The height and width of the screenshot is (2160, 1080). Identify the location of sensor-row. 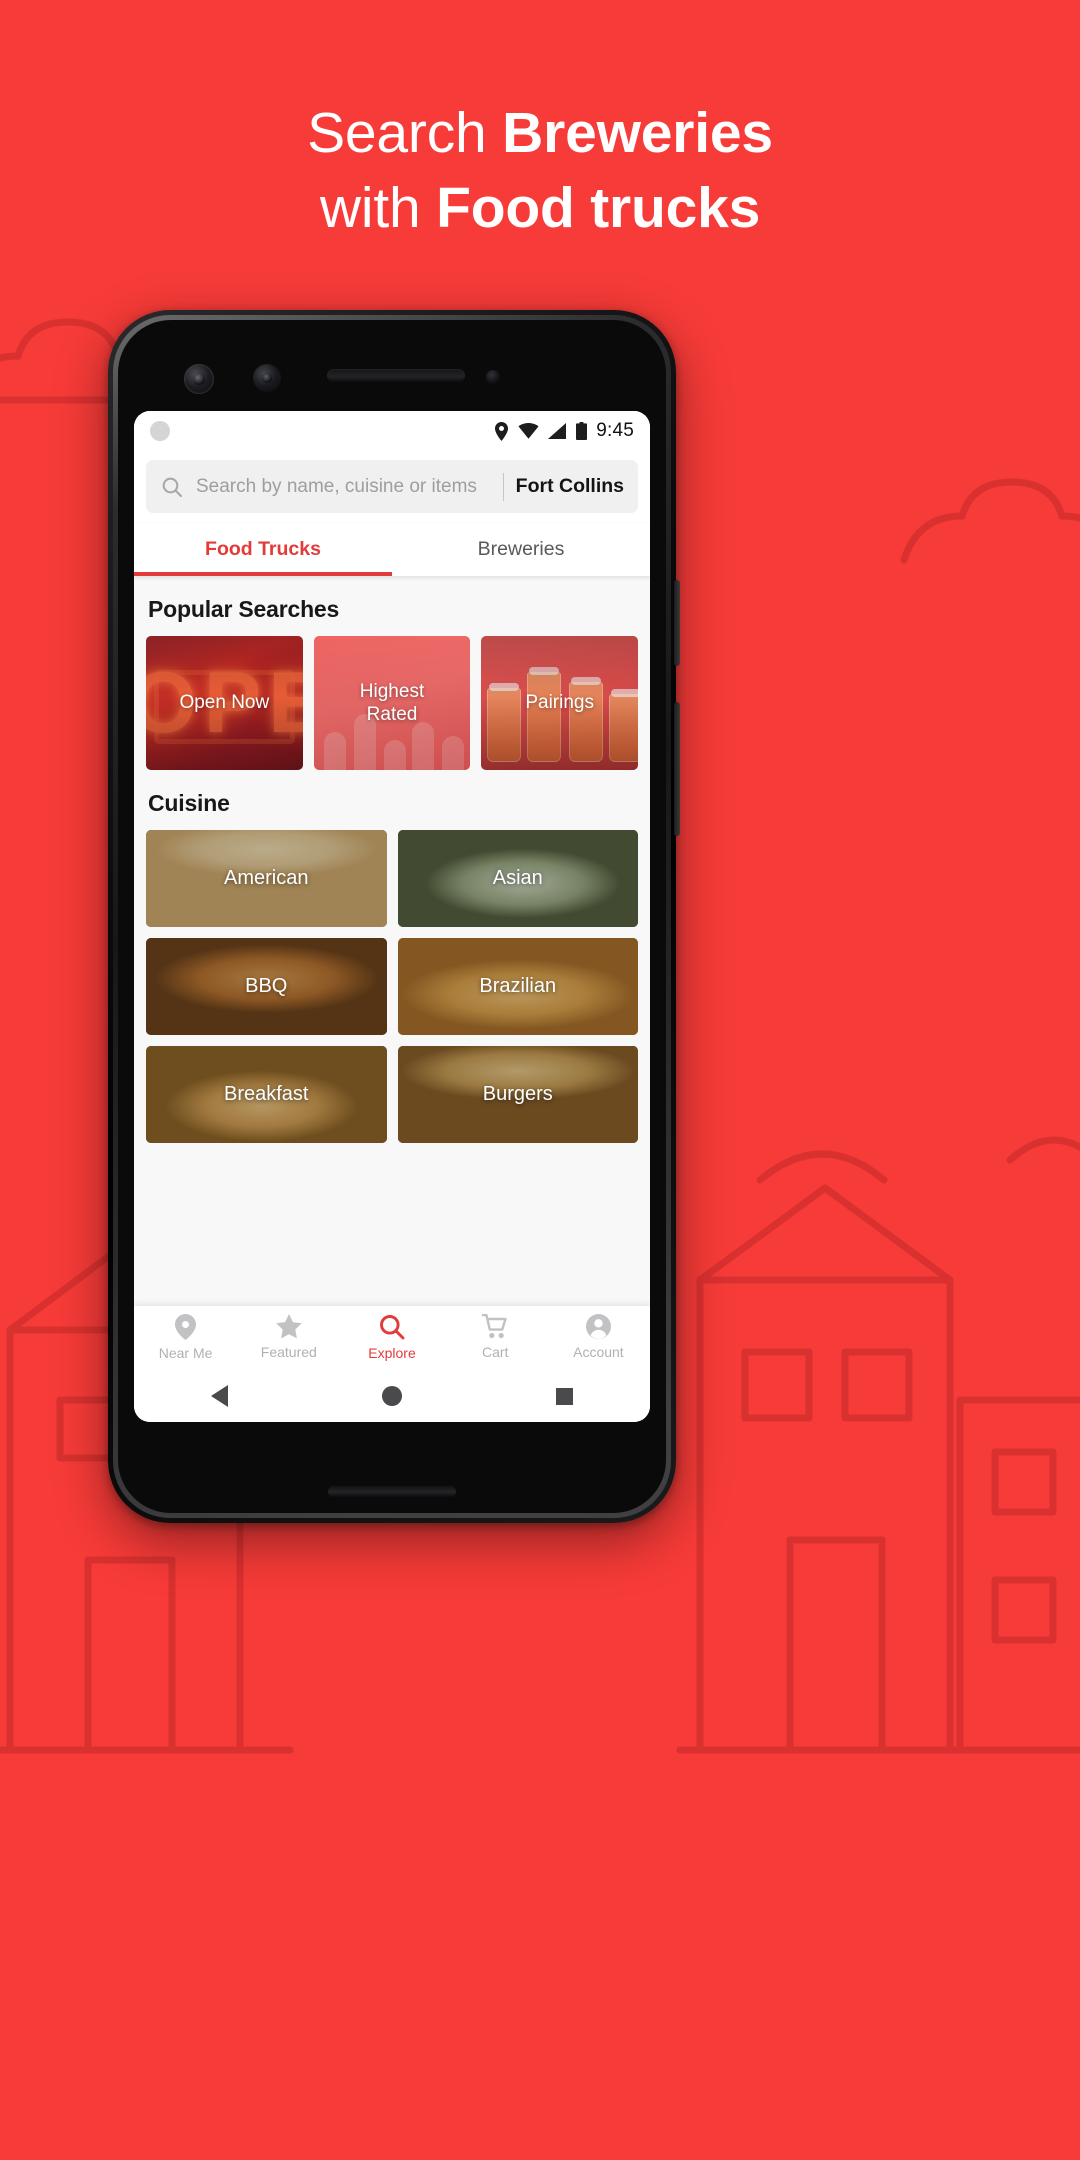
(392, 379).